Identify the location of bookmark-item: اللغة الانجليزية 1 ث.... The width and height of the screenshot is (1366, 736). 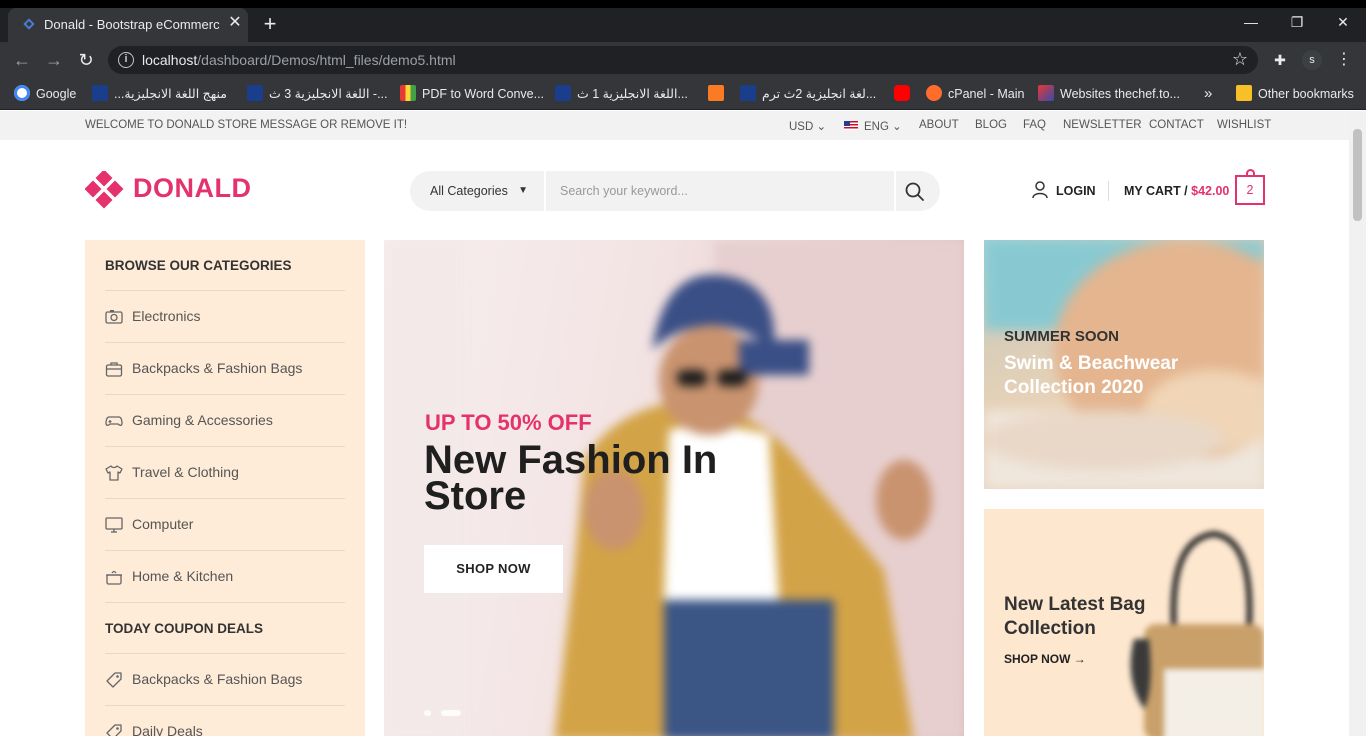
(621, 94).